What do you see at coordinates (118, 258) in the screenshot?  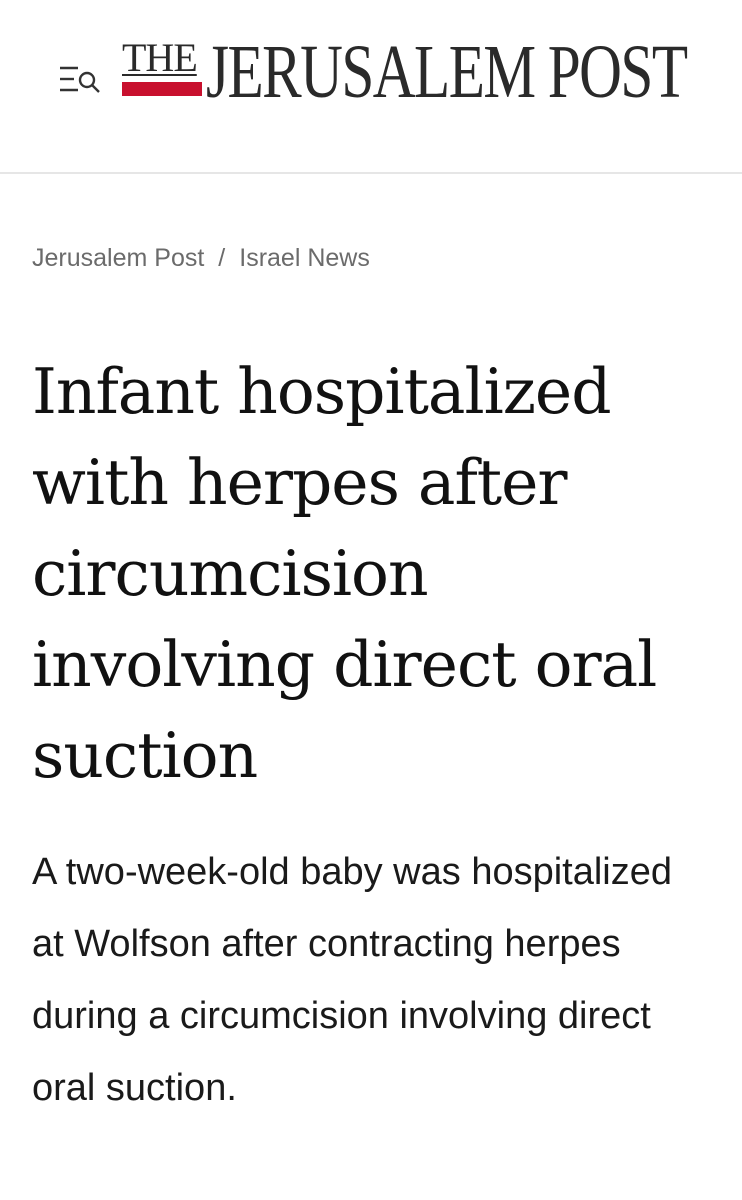 I see `breadcrumb-link-home: Jerusalem Post` at bounding box center [118, 258].